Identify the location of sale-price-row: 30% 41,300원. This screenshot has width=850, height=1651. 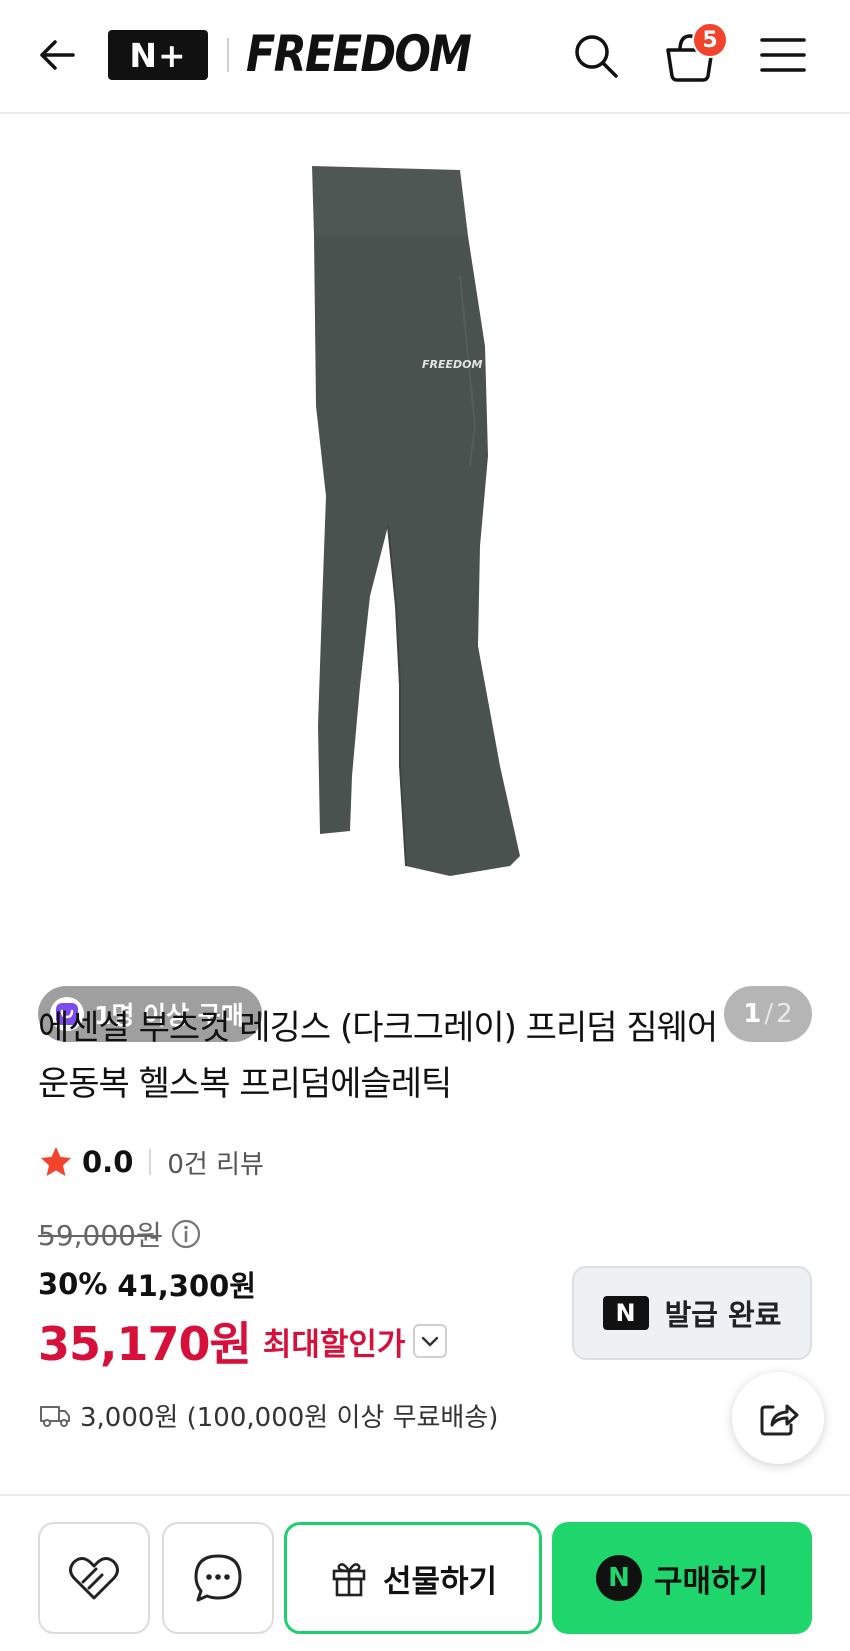
(147, 1284).